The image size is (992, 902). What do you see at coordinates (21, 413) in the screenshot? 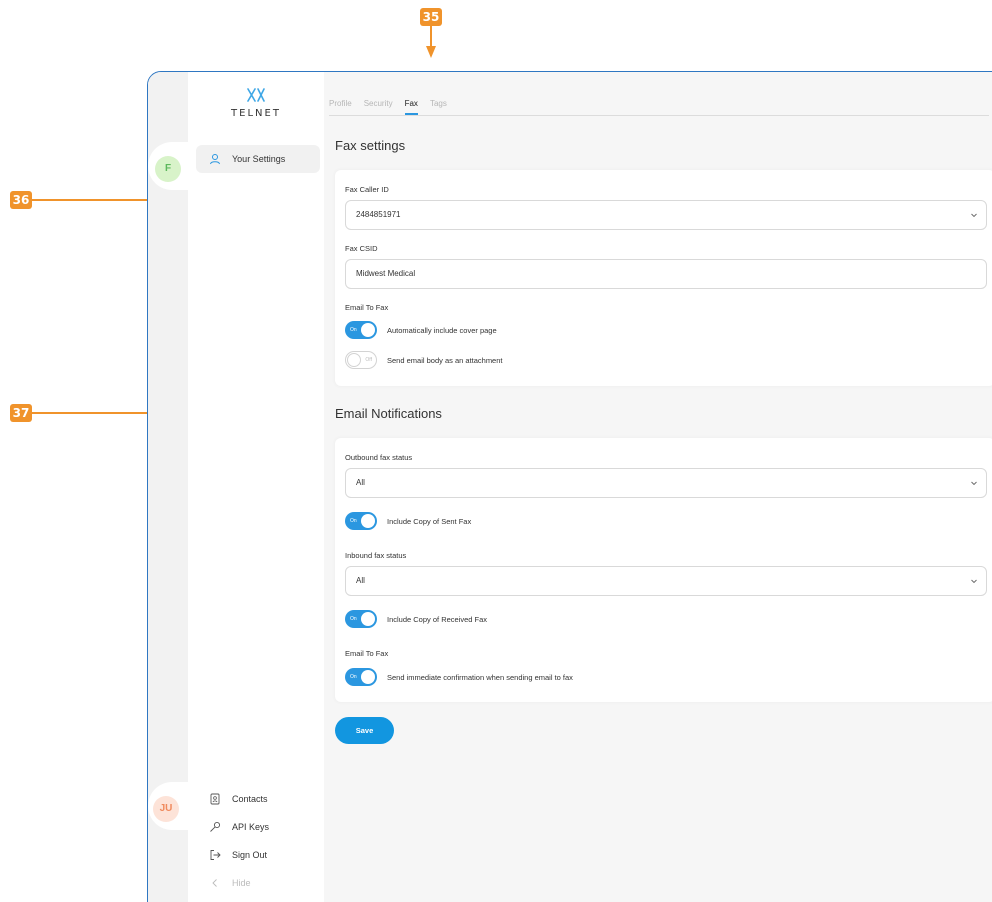
I see `callout-37: 37` at bounding box center [21, 413].